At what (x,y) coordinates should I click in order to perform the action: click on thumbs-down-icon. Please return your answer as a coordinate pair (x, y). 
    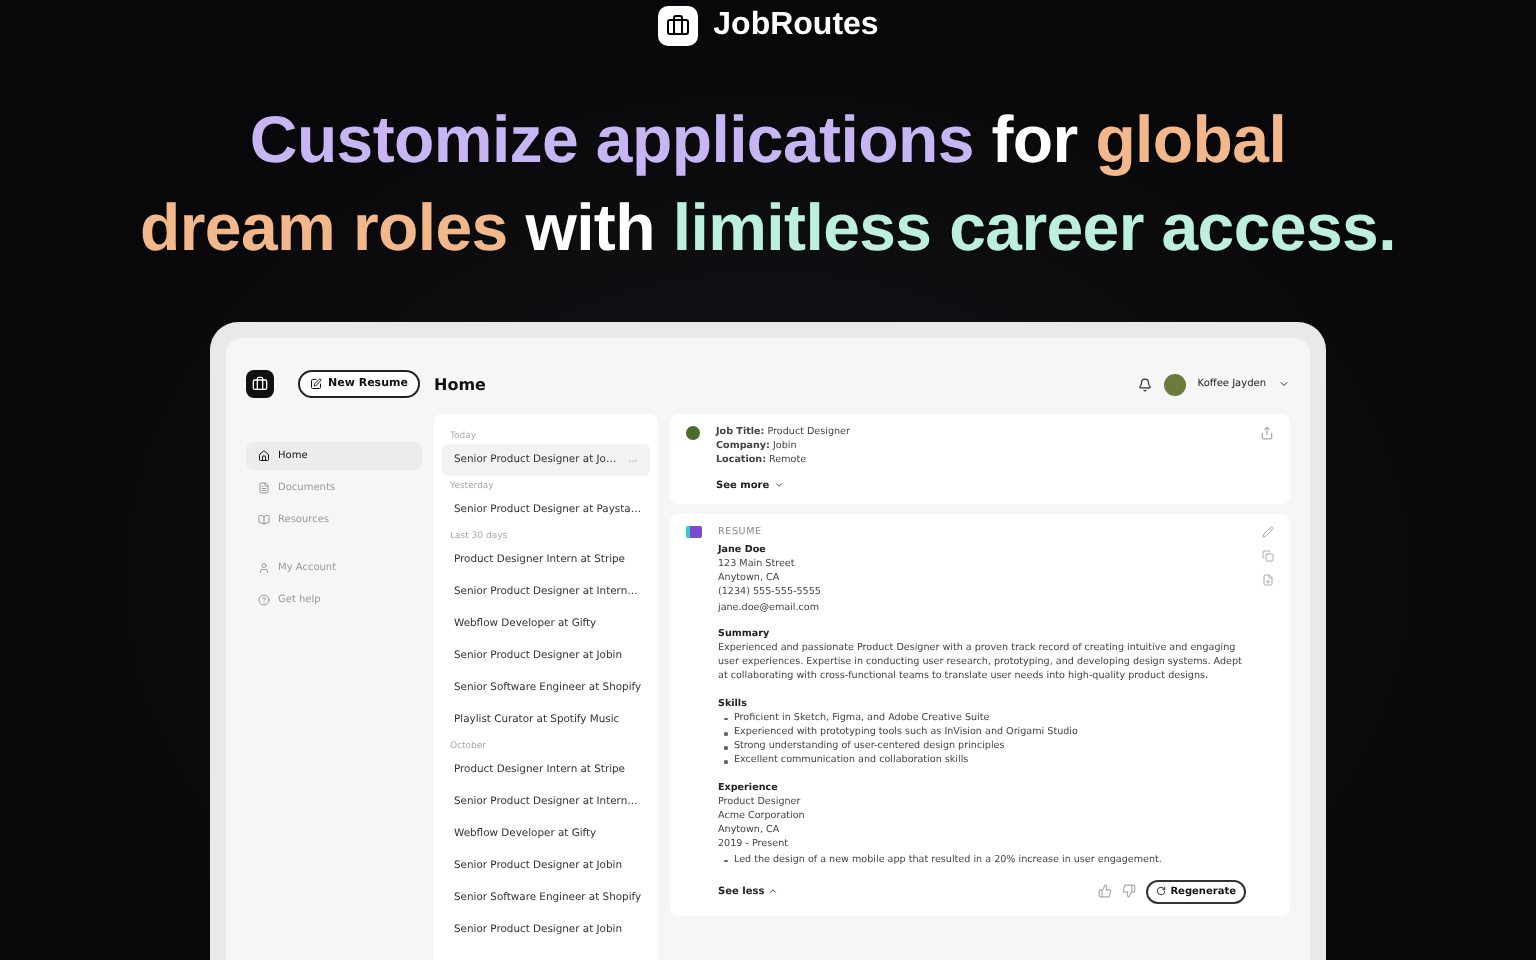
    Looking at the image, I should click on (1129, 891).